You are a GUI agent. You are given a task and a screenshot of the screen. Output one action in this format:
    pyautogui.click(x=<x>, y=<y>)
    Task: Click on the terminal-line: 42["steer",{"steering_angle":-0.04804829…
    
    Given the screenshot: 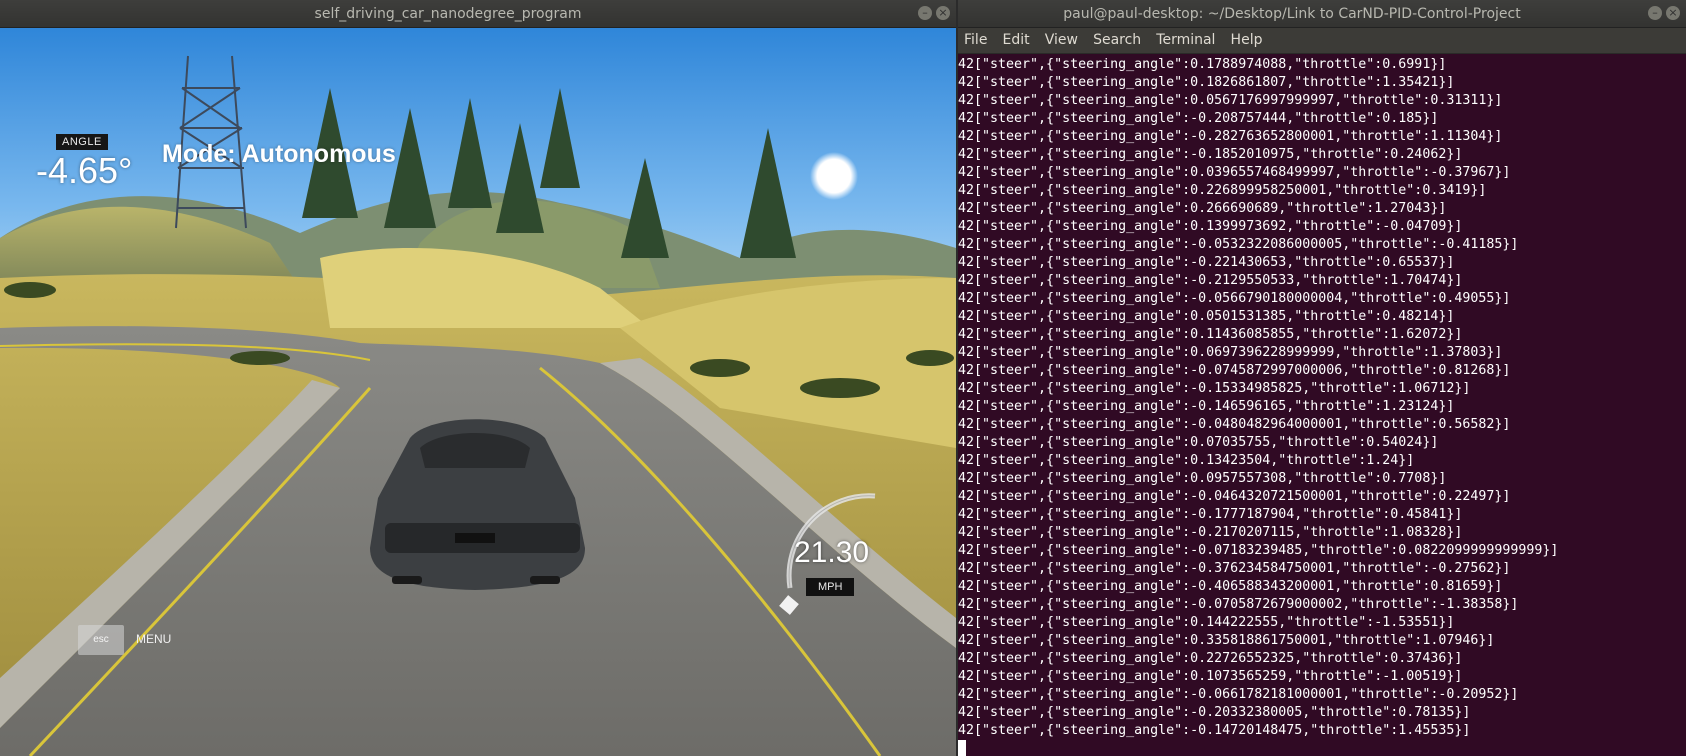 What is the action you would take?
    pyautogui.click(x=1234, y=424)
    